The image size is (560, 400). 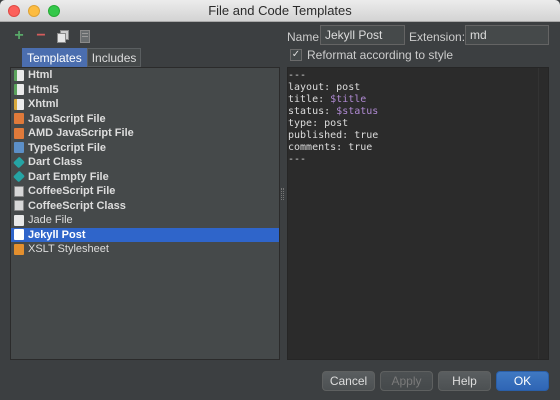 What do you see at coordinates (41, 36) in the screenshot?
I see `remove-template-button: −` at bounding box center [41, 36].